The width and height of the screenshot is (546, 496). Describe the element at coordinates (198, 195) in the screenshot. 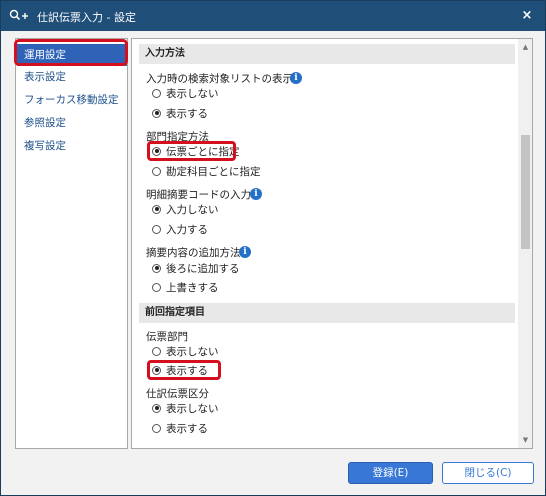

I see `summary-code-label: 明細摘要コードの入力` at that location.